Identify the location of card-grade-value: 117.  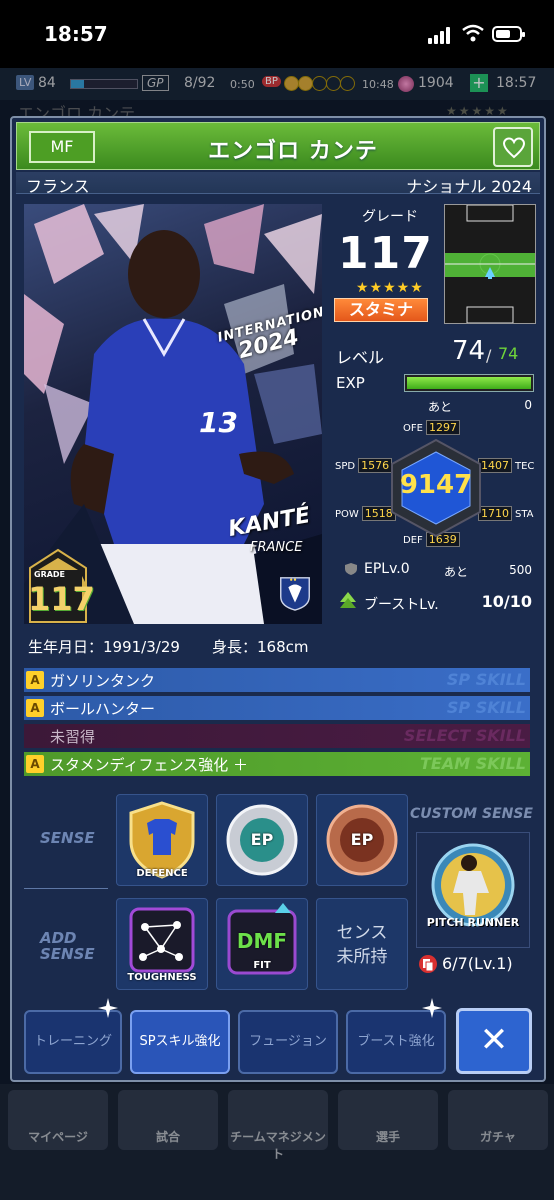
(61, 599).